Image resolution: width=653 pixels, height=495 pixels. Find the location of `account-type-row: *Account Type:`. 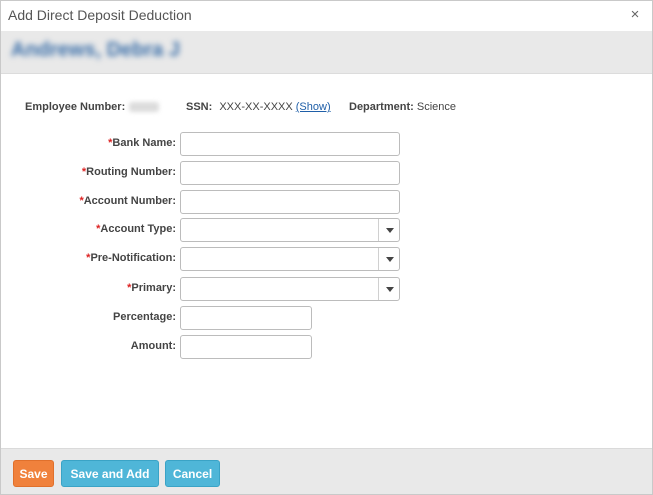

account-type-row: *Account Type: is located at coordinates (326, 230).